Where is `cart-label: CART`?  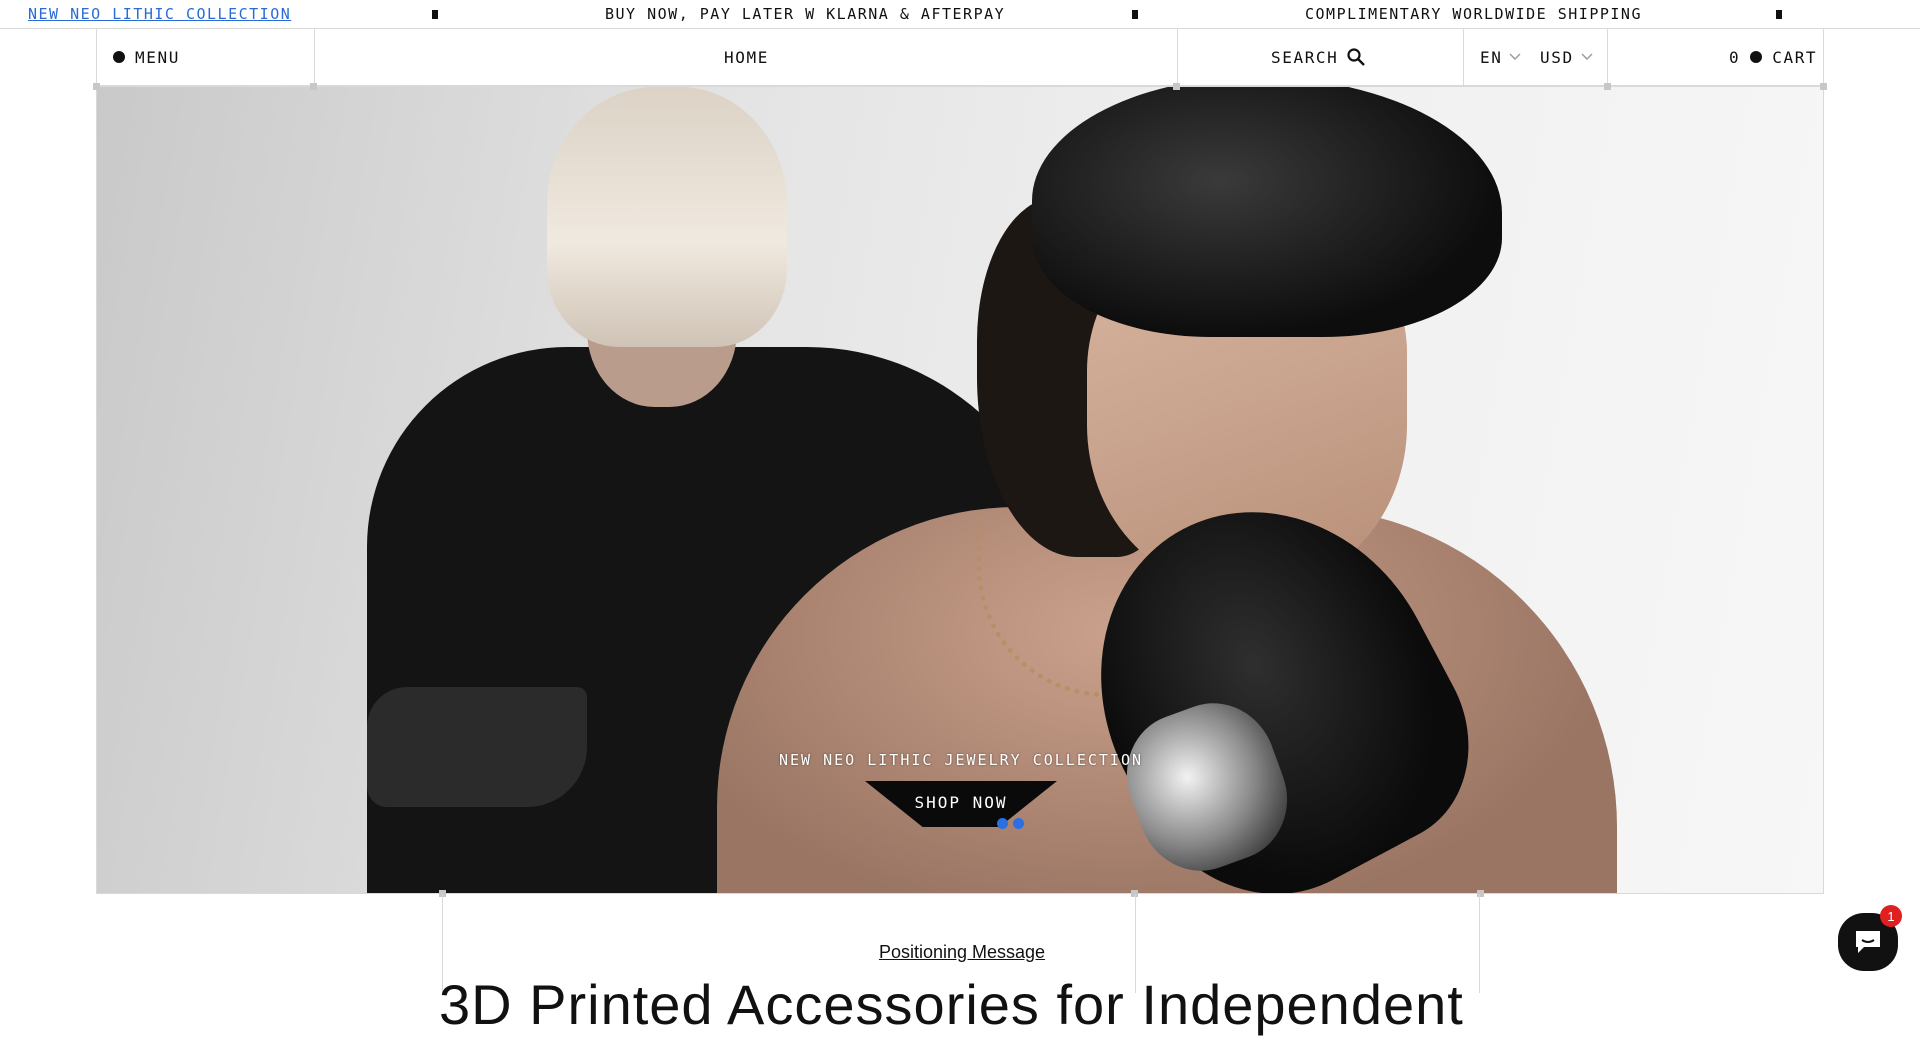
cart-label: CART is located at coordinates (1795, 57).